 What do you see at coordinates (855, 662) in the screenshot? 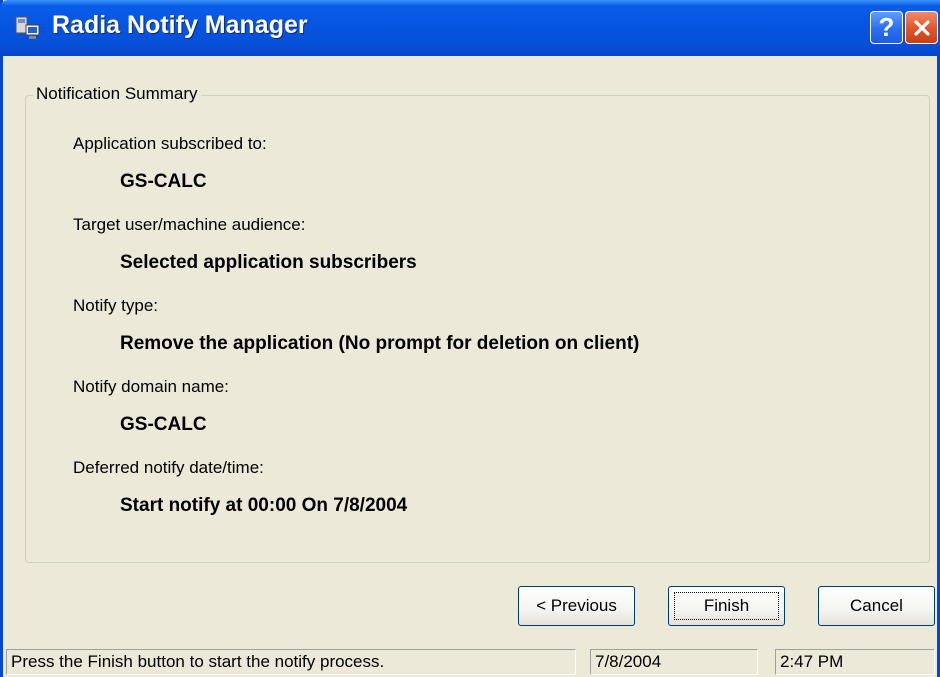
I see `status-time: 2:47 PM` at bounding box center [855, 662].